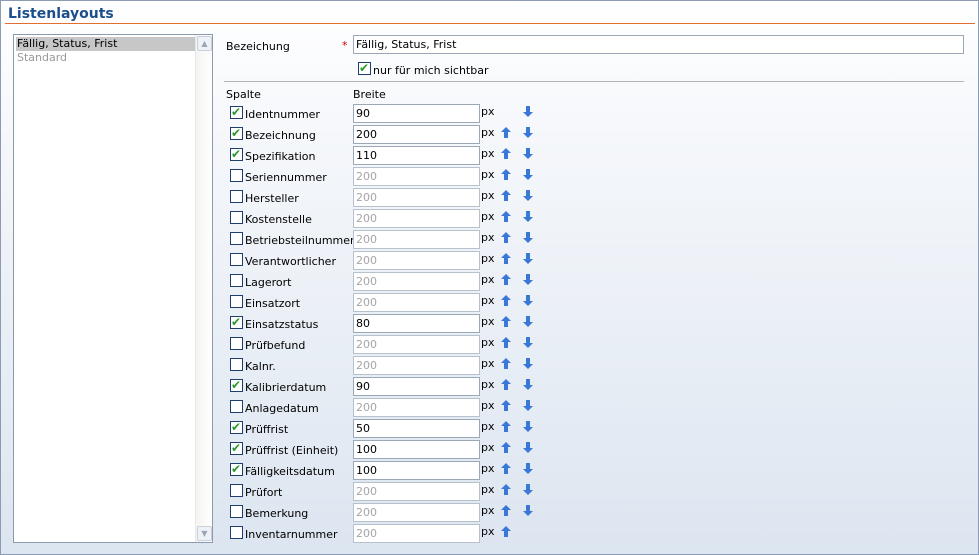 The width and height of the screenshot is (979, 555). Describe the element at coordinates (106, 44) in the screenshot. I see `layout-list-item: Fällig, Status, Frist` at that location.